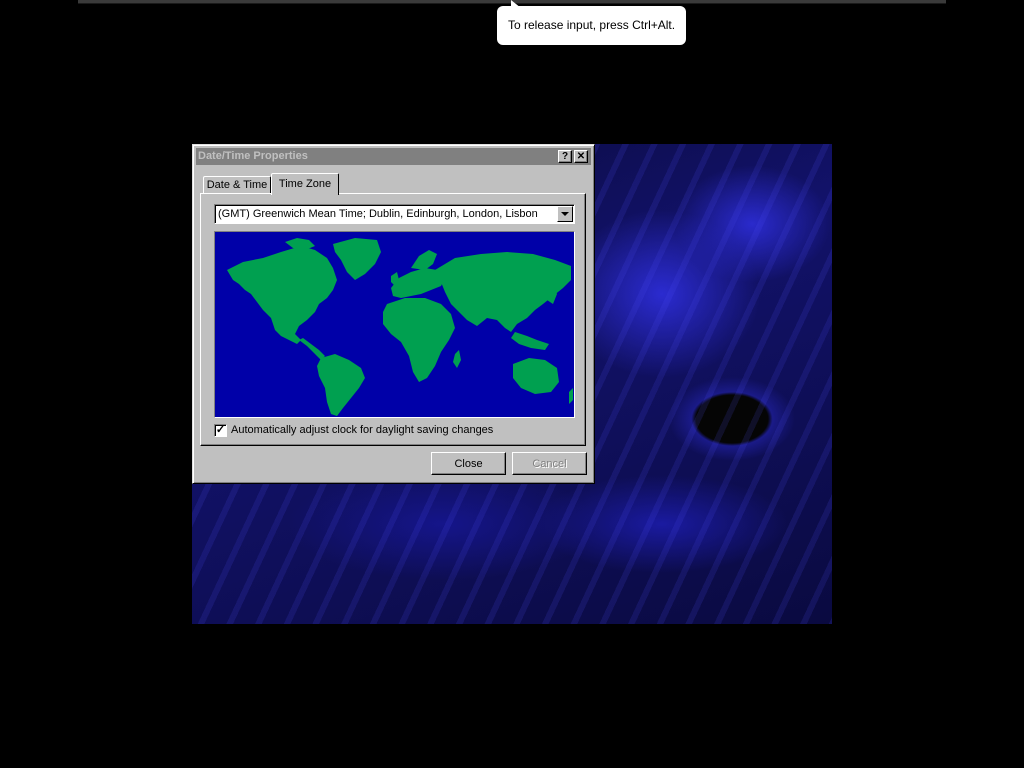 Image resolution: width=1024 pixels, height=768 pixels. What do you see at coordinates (305, 184) in the screenshot?
I see `tab-time-zone: Time Zone` at bounding box center [305, 184].